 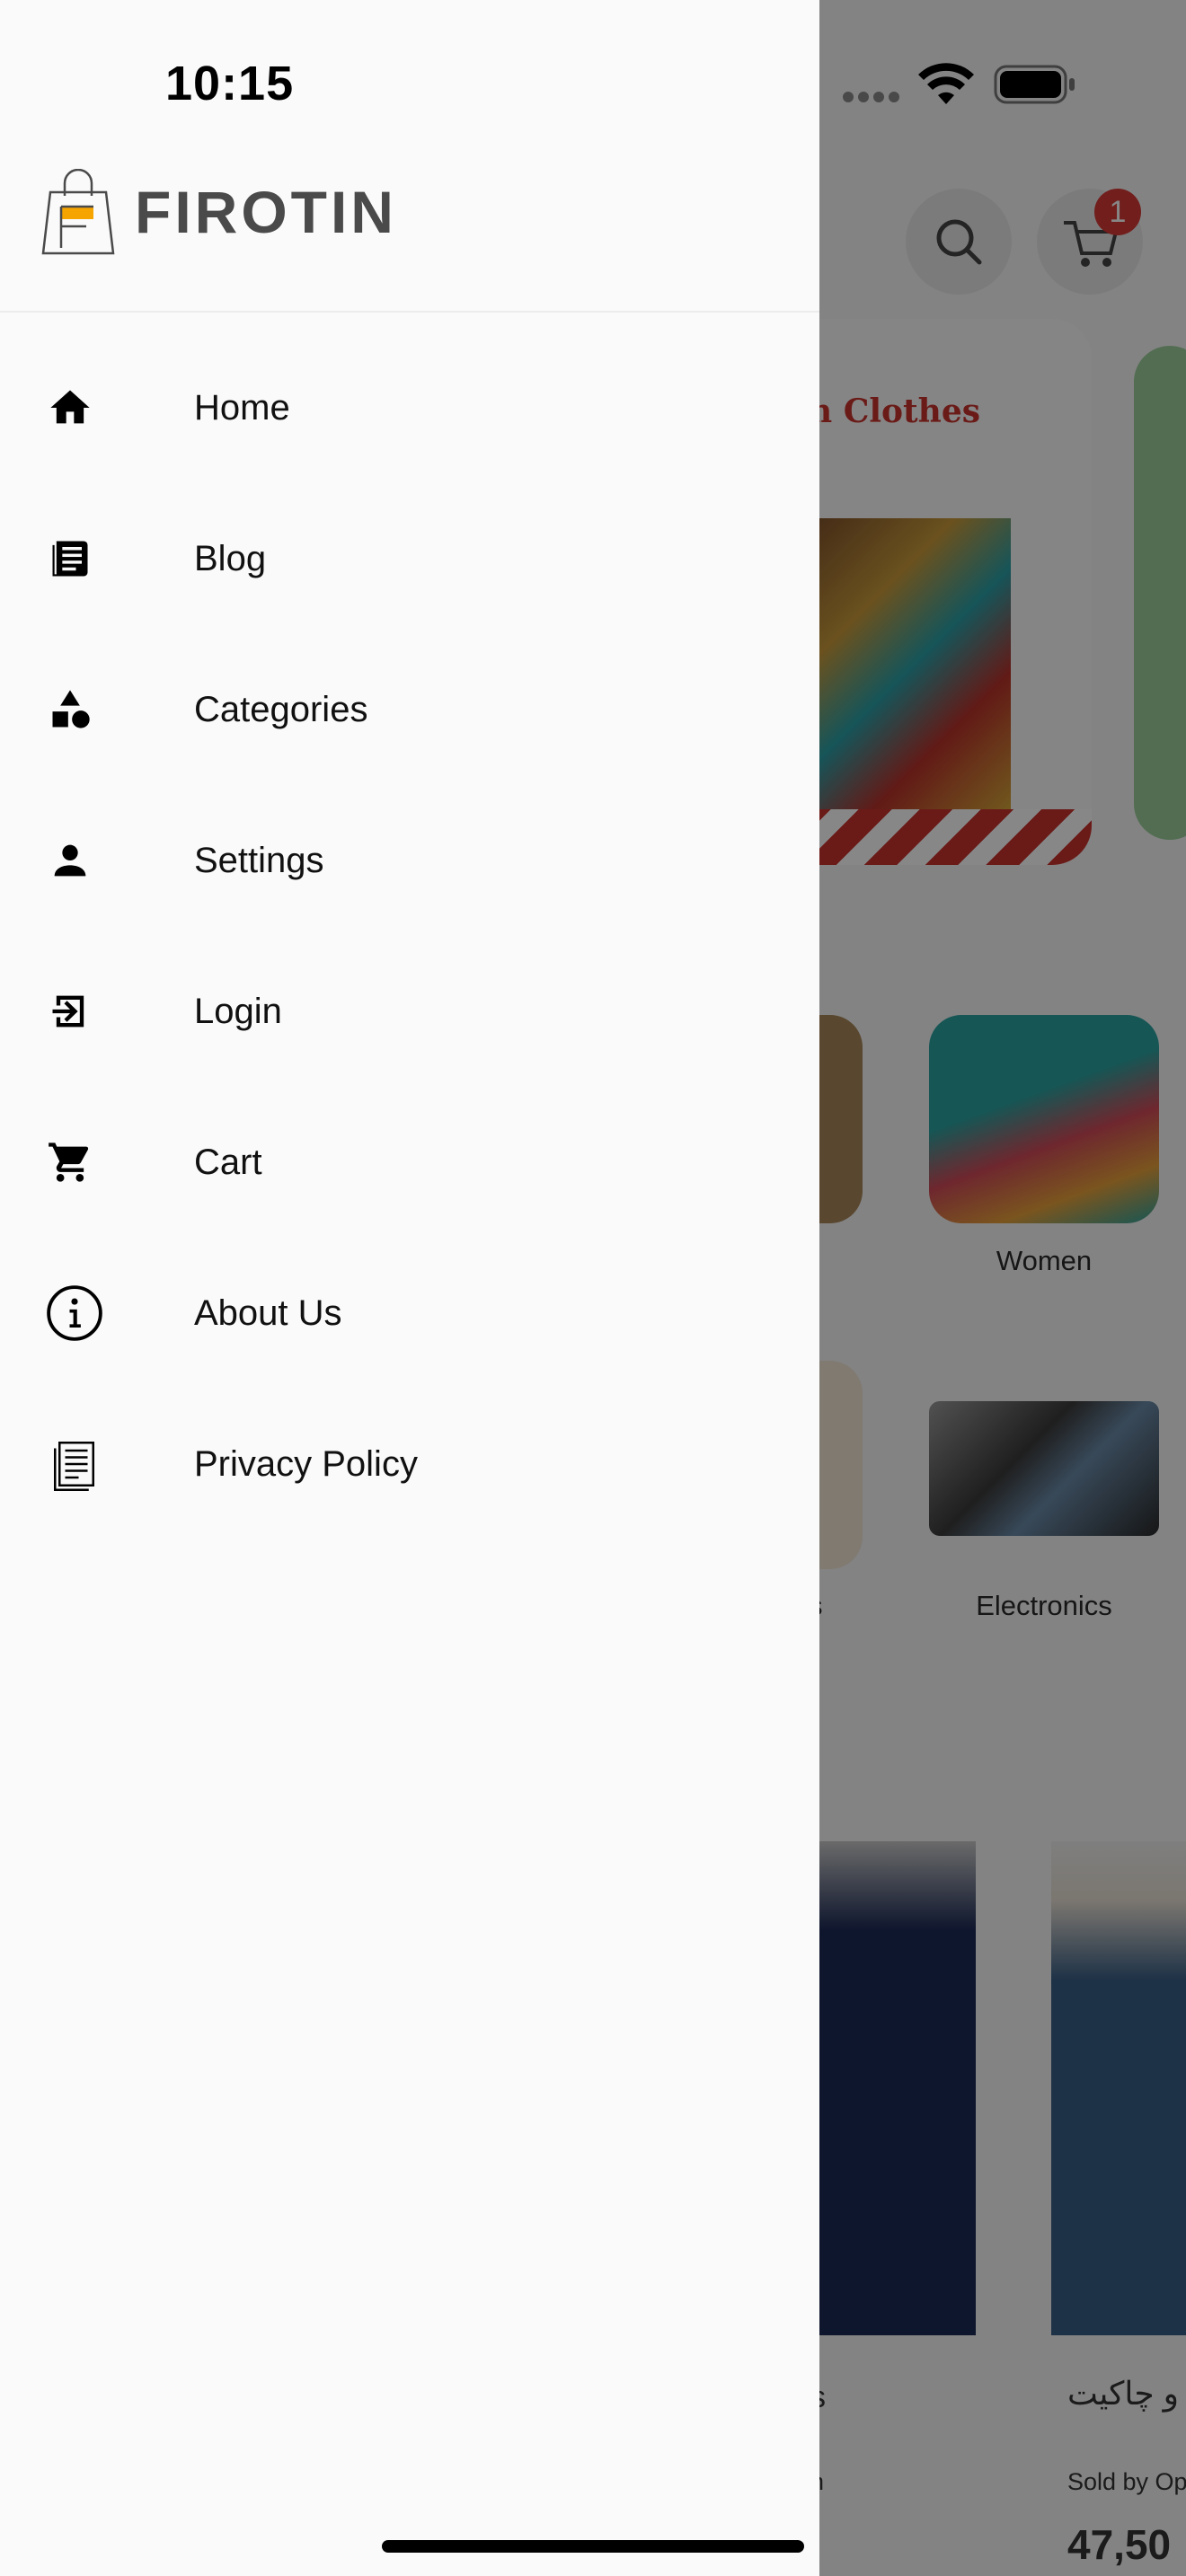 What do you see at coordinates (230, 83) in the screenshot?
I see `status-time: 10:15` at bounding box center [230, 83].